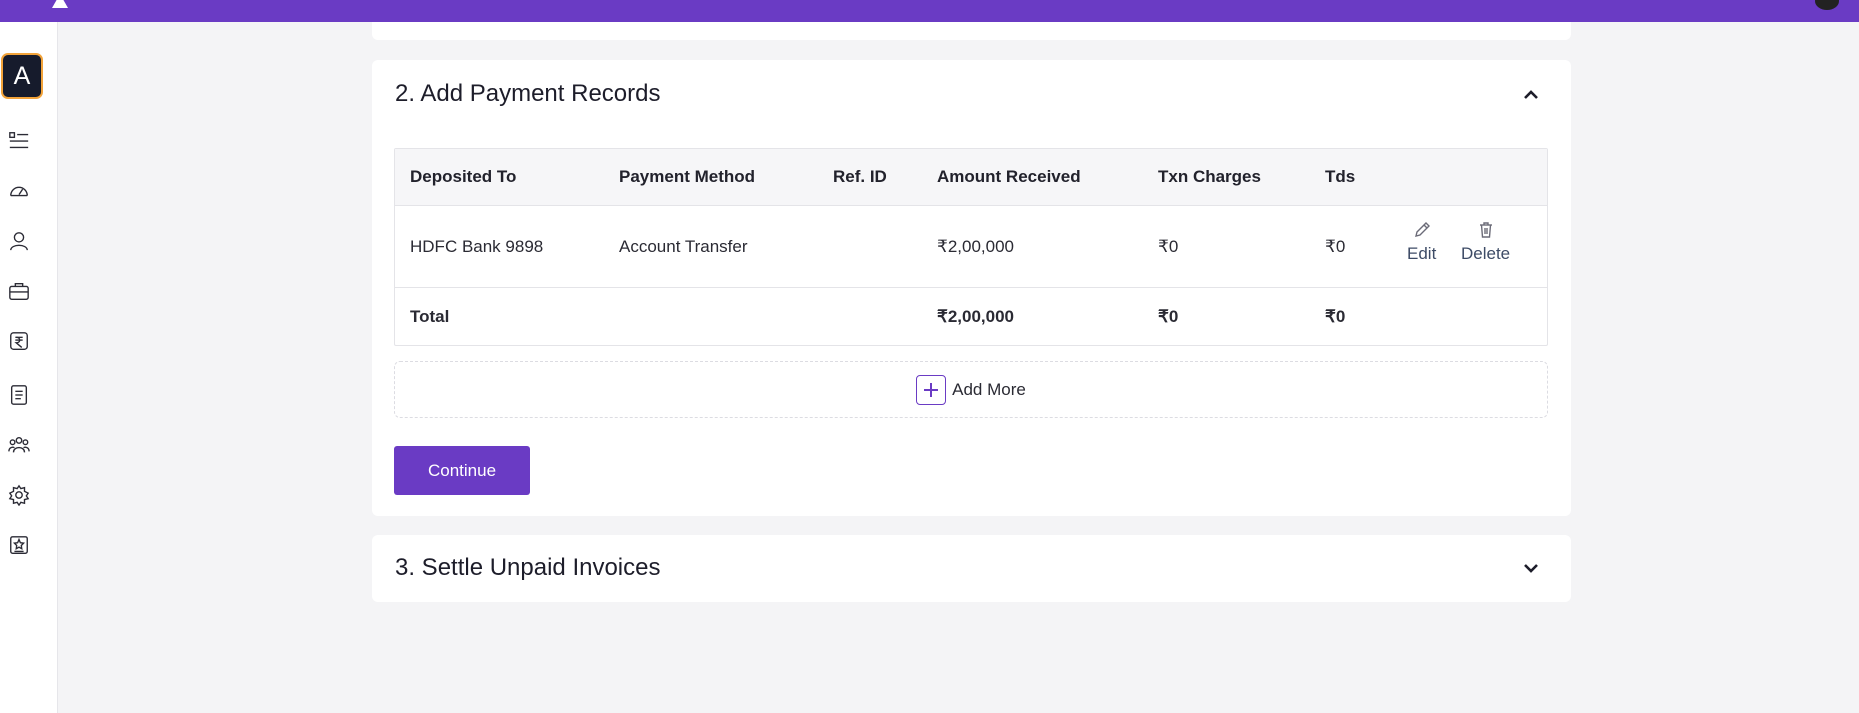  I want to click on plus-icon, so click(931, 389).